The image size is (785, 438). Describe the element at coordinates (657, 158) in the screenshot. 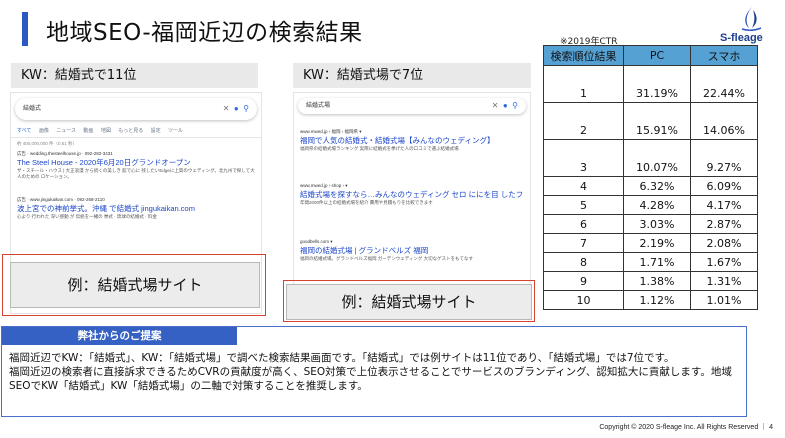

I see `pc-ctr-cell: 10.07%` at that location.